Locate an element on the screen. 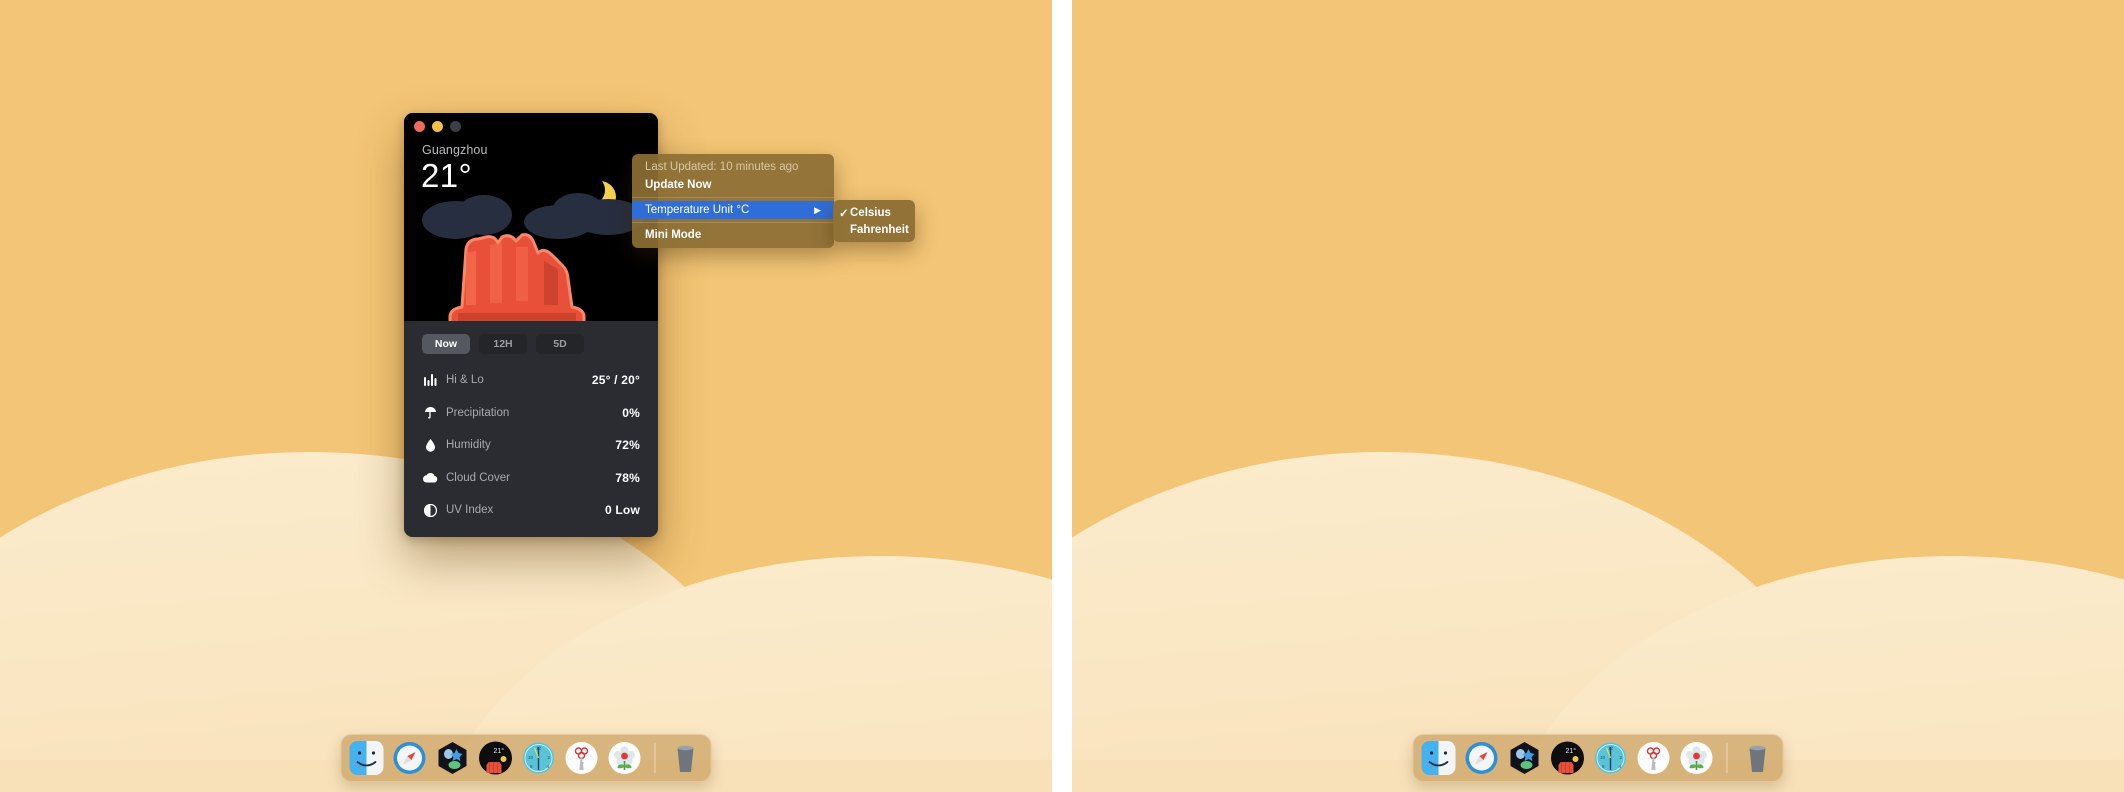 This screenshot has height=792, width=2124. window-titlebar is located at coordinates (531, 126).